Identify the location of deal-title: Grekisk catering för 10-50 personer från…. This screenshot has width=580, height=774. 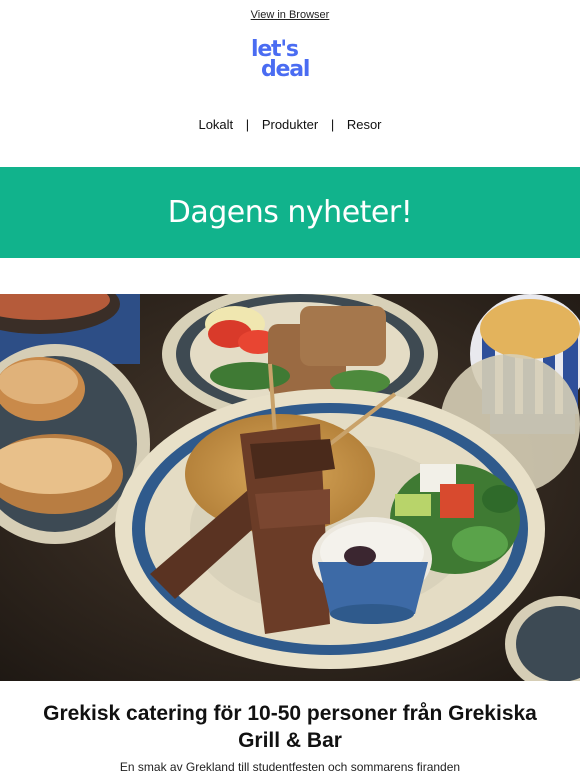
(290, 727).